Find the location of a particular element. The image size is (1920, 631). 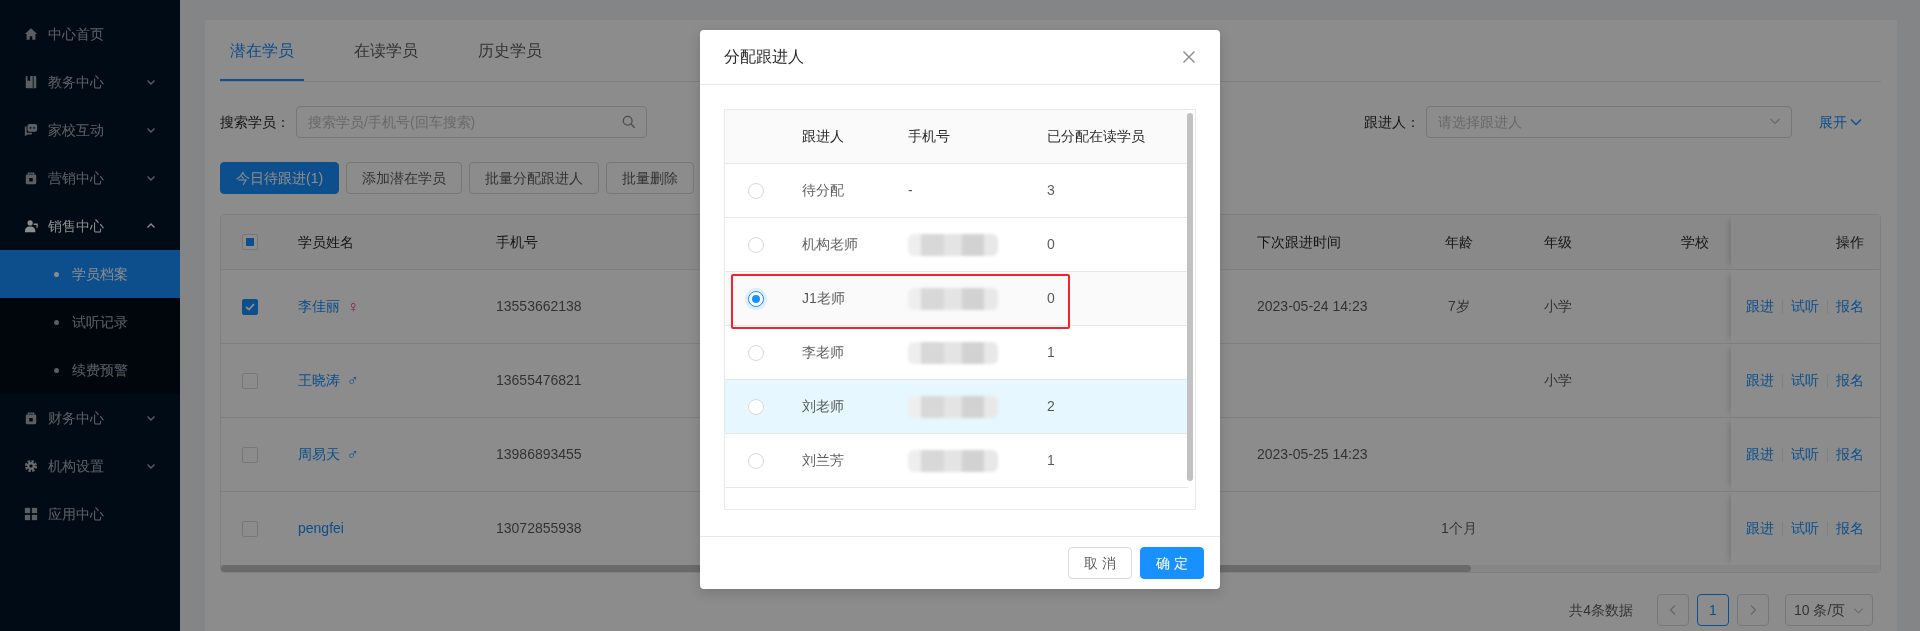

toolbar-button: 添加潜在学员 is located at coordinates (404, 178).